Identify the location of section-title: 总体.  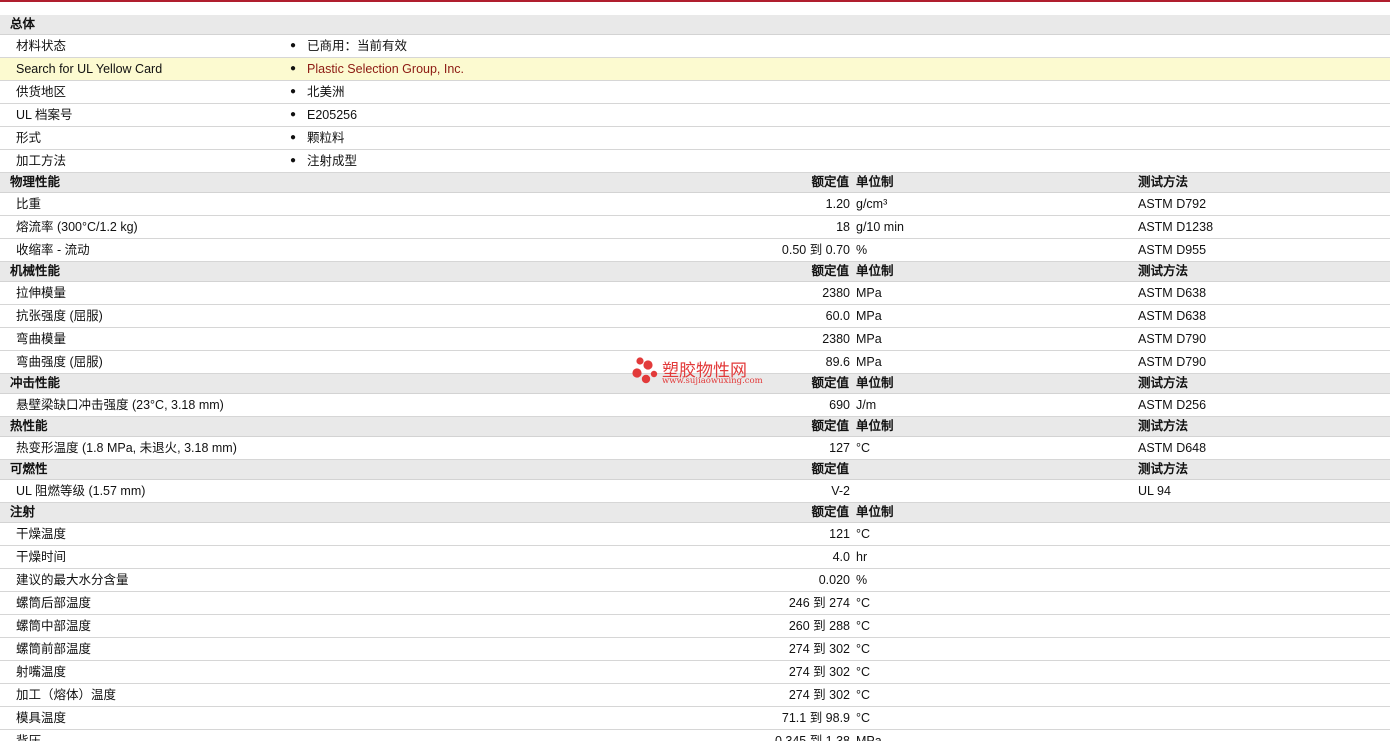
(23, 24).